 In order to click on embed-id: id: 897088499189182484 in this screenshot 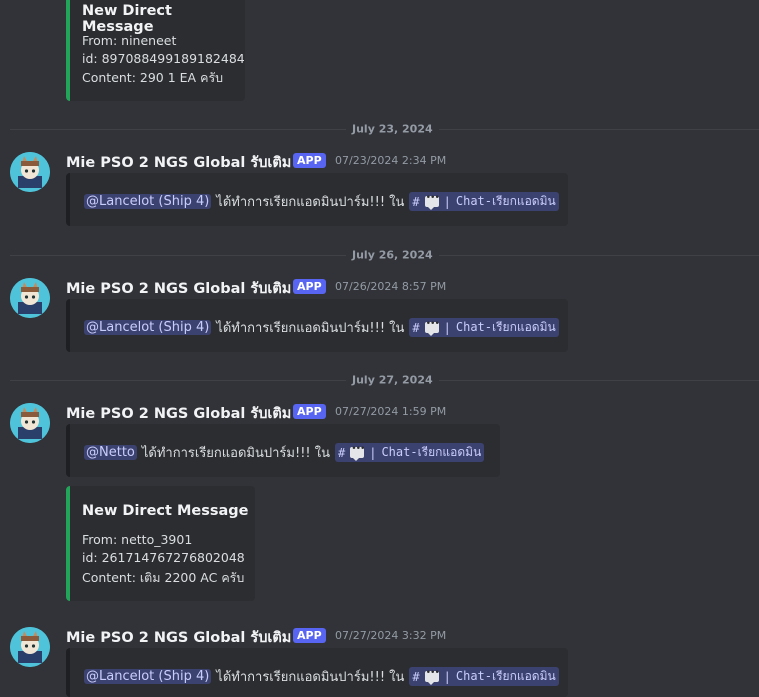, I will do `click(163, 58)`.